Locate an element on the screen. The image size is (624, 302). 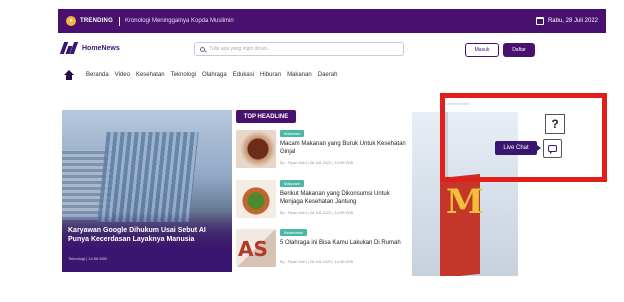
headline-thumbnail: AS is located at coordinates (256, 248).